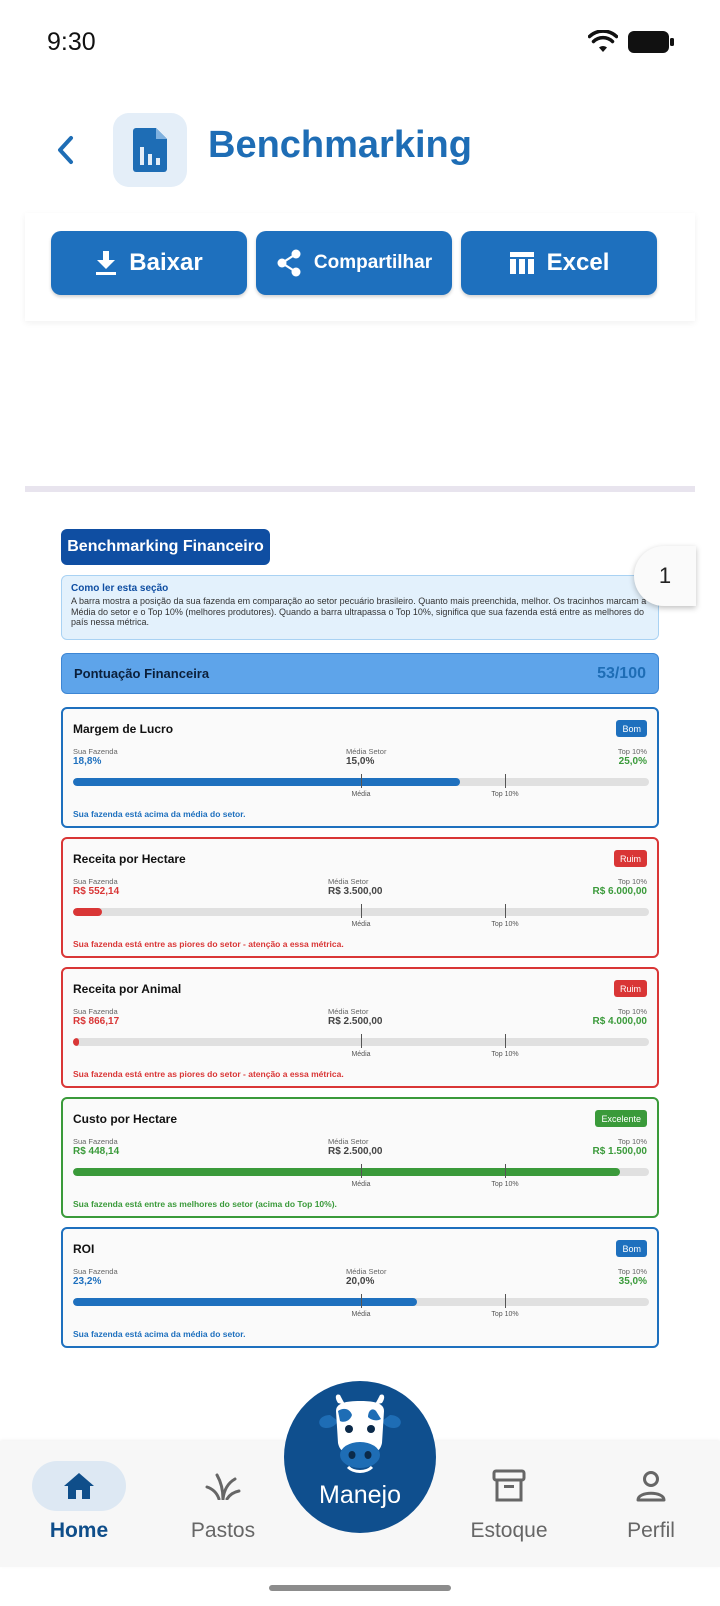 This screenshot has height=1606, width=720. I want to click on financial-score: Pontuação Financeira 53/100, so click(360, 673).